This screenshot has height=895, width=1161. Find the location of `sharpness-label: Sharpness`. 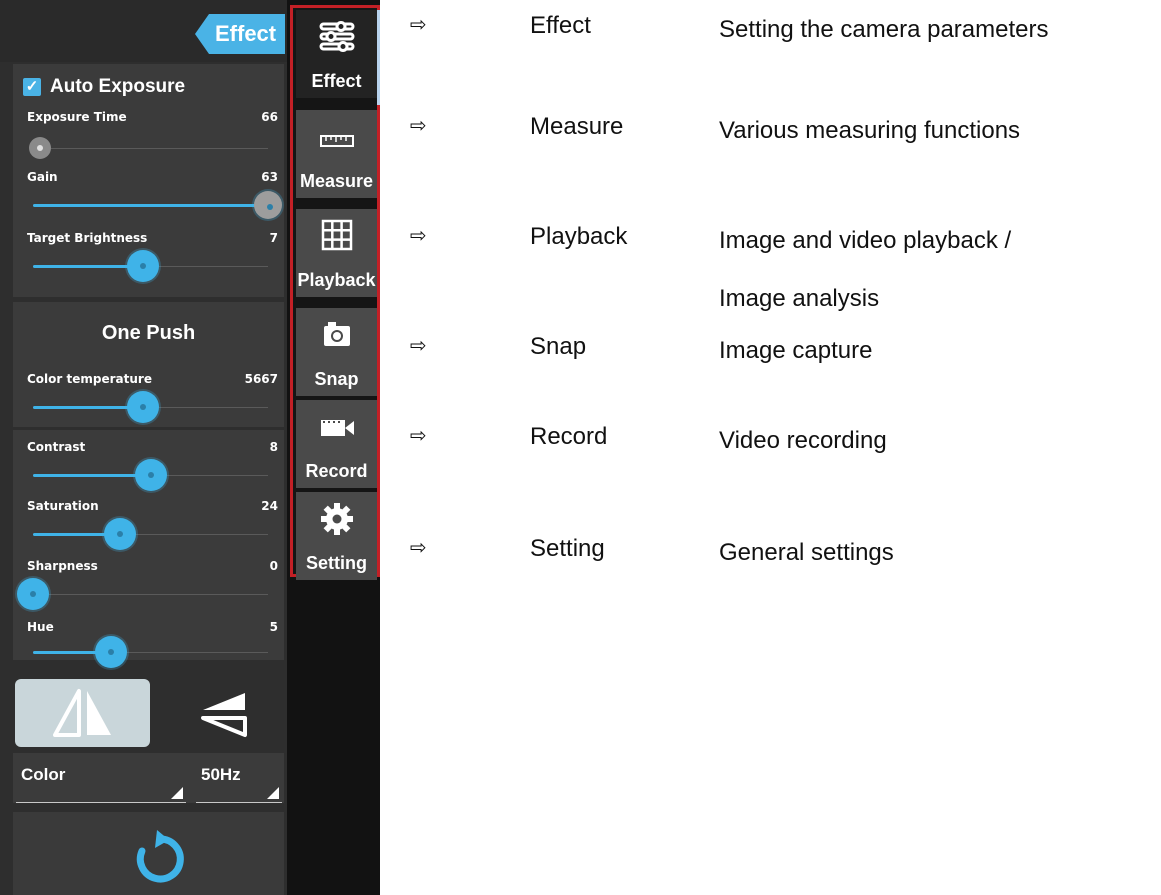

sharpness-label: Sharpness is located at coordinates (62, 566).